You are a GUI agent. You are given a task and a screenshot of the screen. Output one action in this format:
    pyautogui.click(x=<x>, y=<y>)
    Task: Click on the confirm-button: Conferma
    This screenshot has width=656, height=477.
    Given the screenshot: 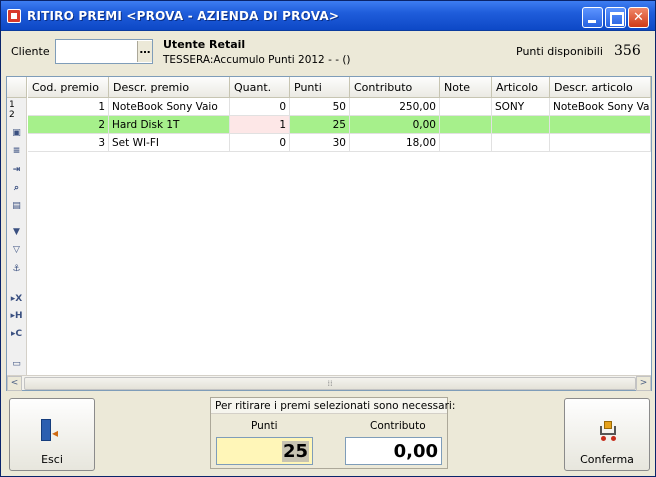 What is the action you would take?
    pyautogui.click(x=607, y=434)
    